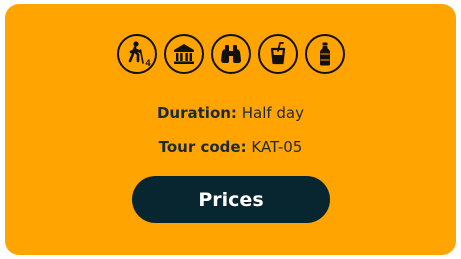 This screenshot has width=461, height=259. I want to click on museum-icon, so click(183, 54).